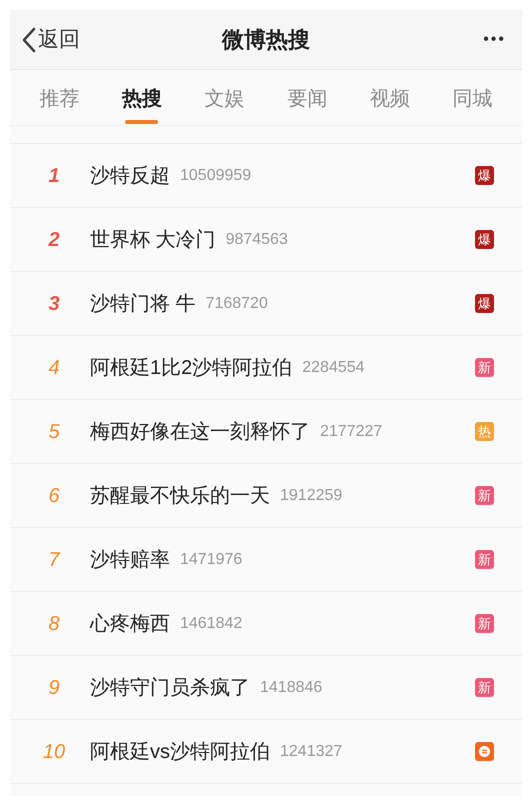  I want to click on search-count: 7168720, so click(237, 304).